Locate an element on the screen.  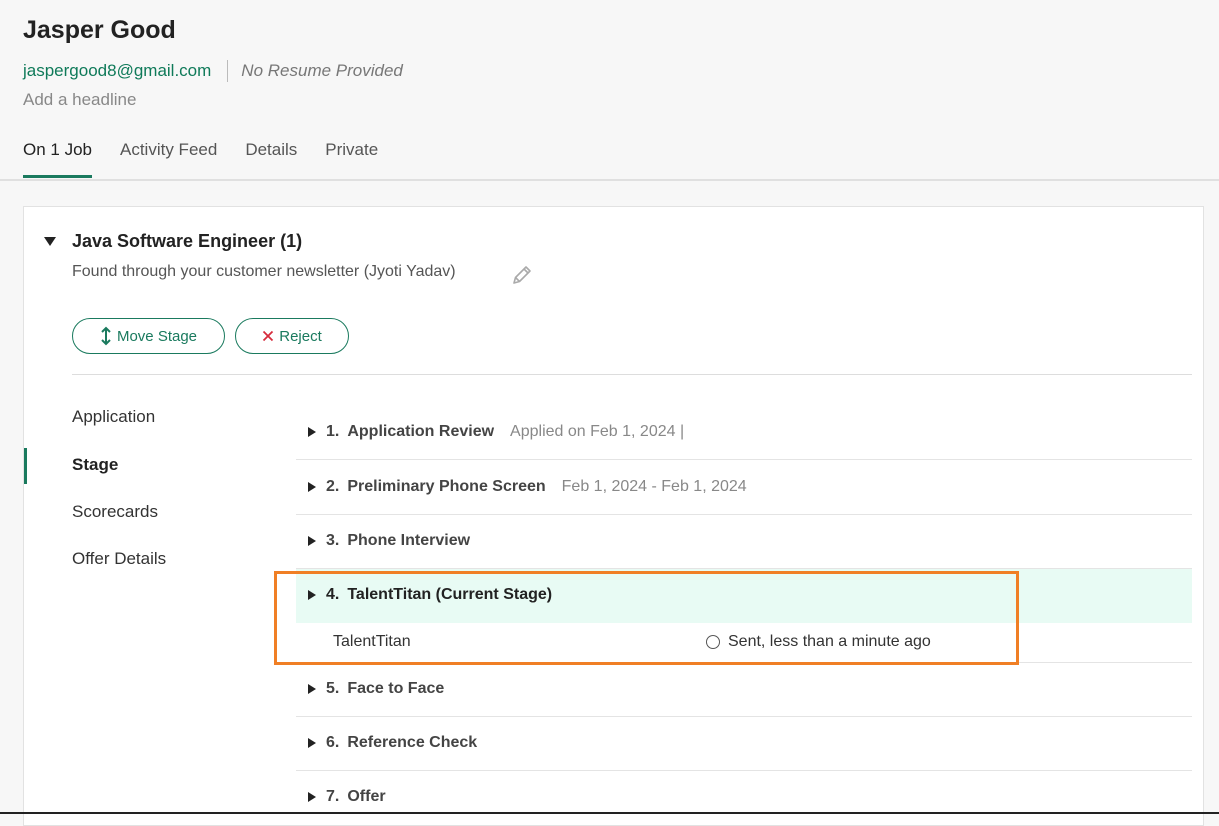
status-circle-icon is located at coordinates (713, 642).